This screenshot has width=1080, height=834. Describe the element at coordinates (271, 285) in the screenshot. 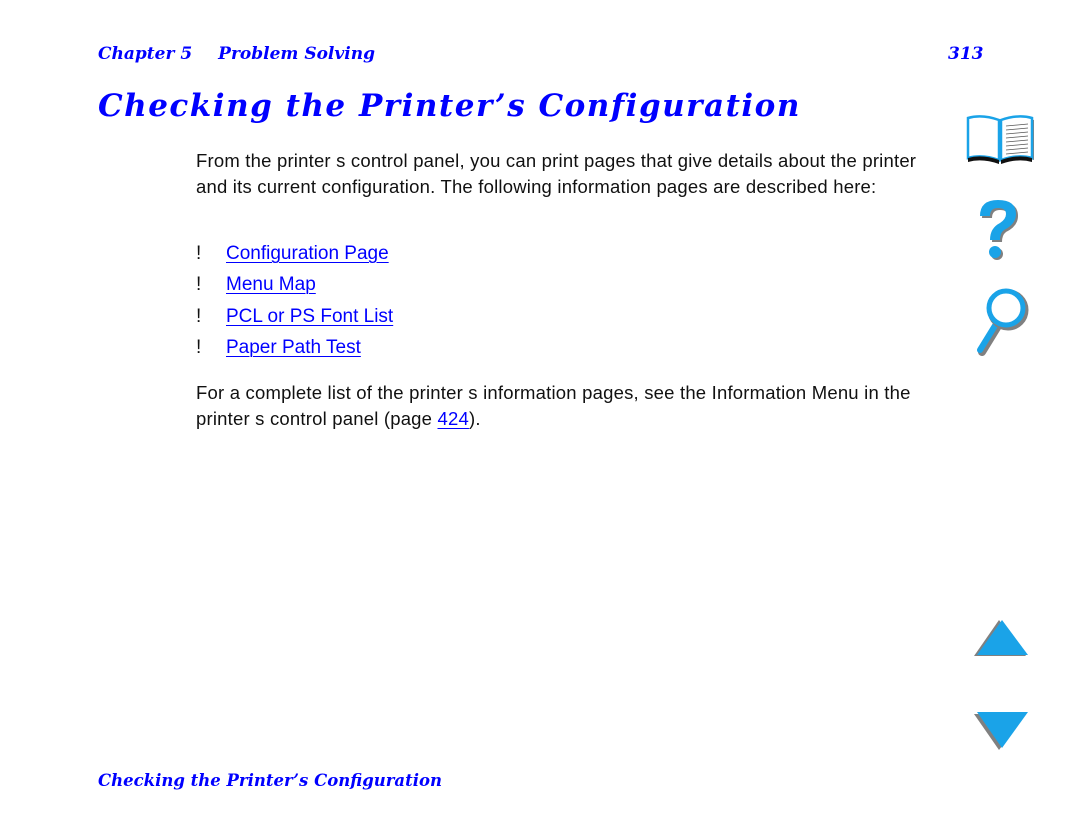

I see `link-menu-map: Menu Map` at that location.